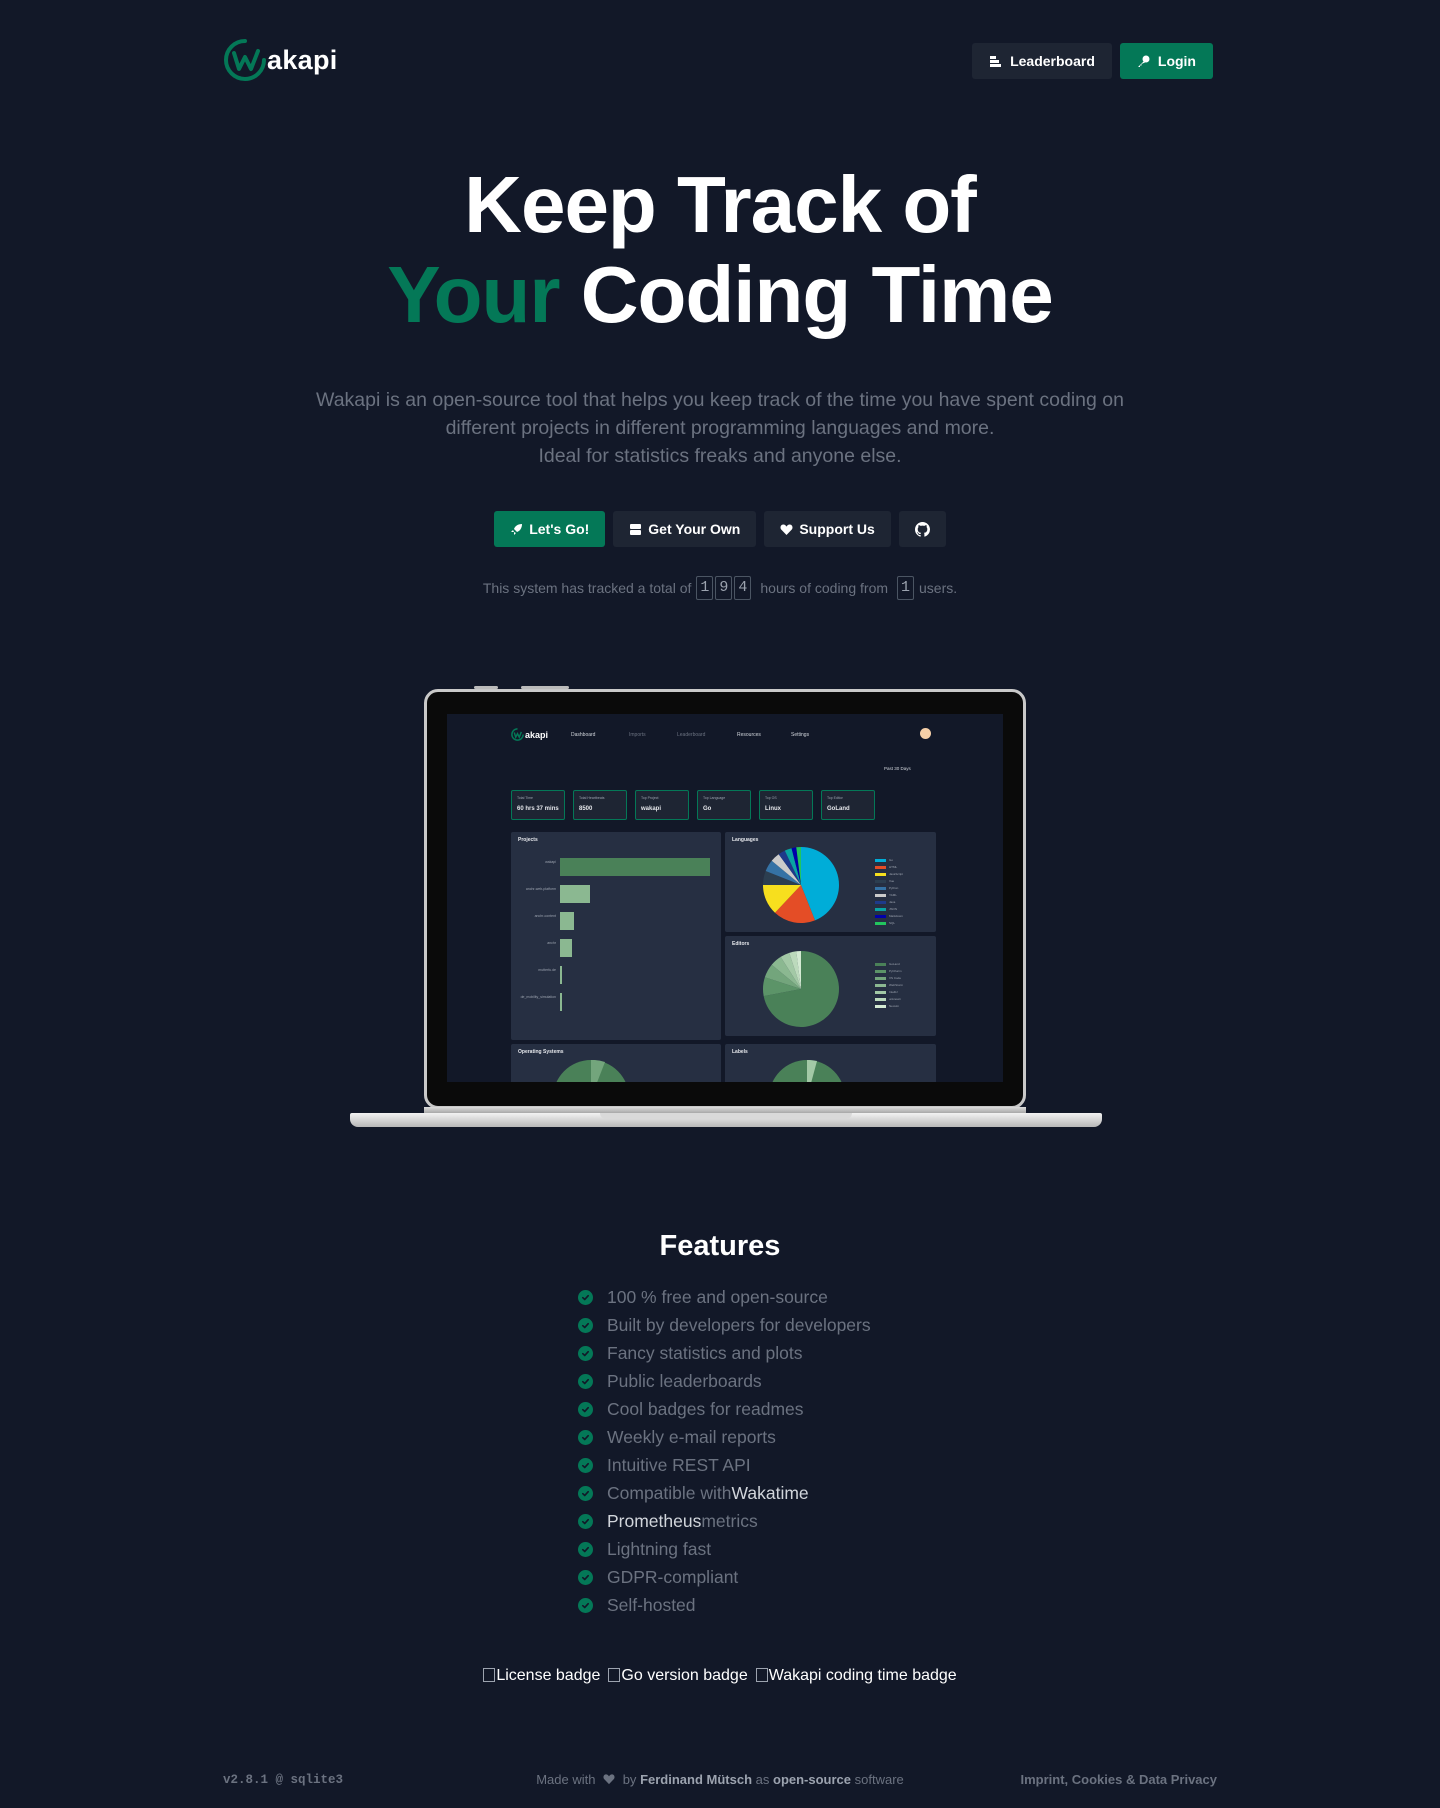 This screenshot has height=1808, width=1440. I want to click on feature-item: Built by developers for developers, so click(724, 1325).